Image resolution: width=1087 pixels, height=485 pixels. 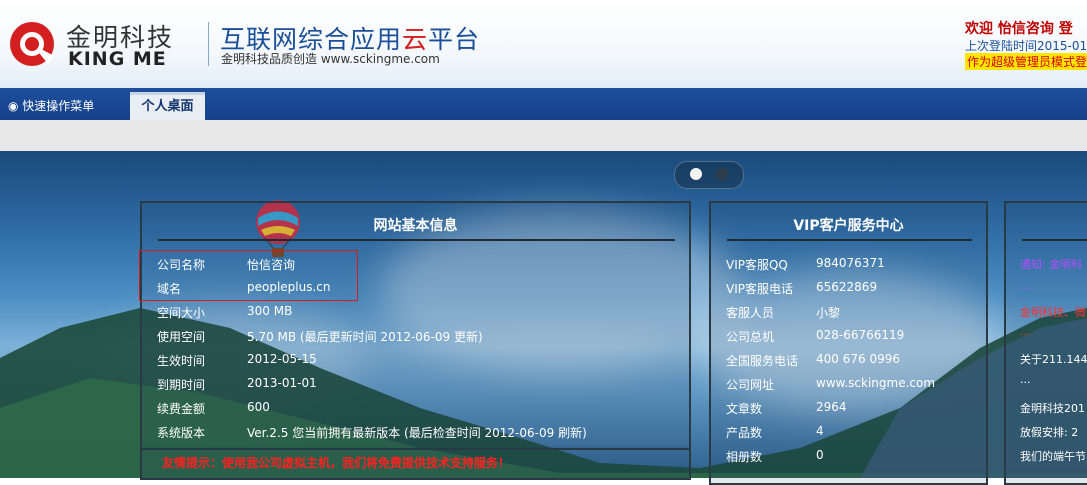 I want to click on vip-service-label: 公司总机, so click(x=750, y=337).